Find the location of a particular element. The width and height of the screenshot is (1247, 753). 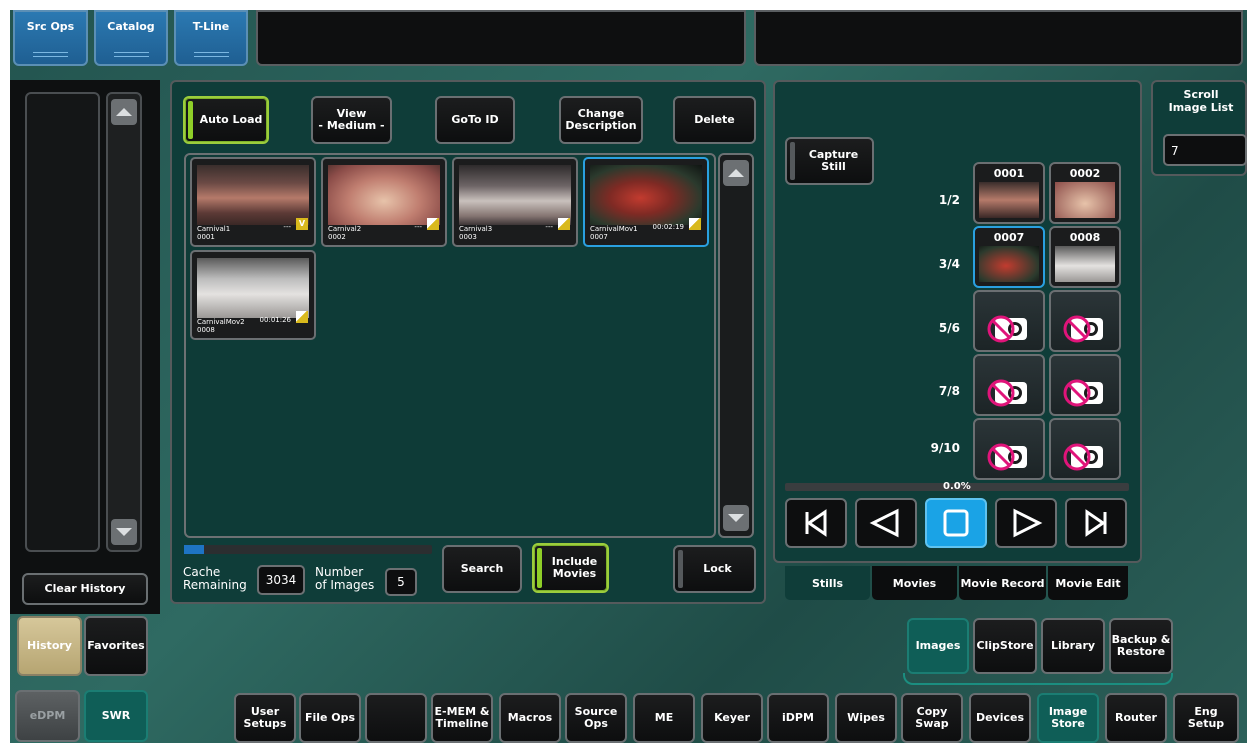

skip-end-icon is located at coordinates (1096, 523).